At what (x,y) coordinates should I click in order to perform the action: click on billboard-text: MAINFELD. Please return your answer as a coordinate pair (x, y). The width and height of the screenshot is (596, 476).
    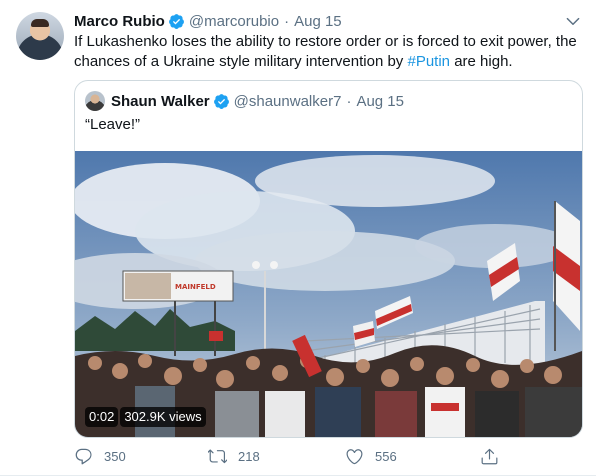
    Looking at the image, I should click on (195, 287).